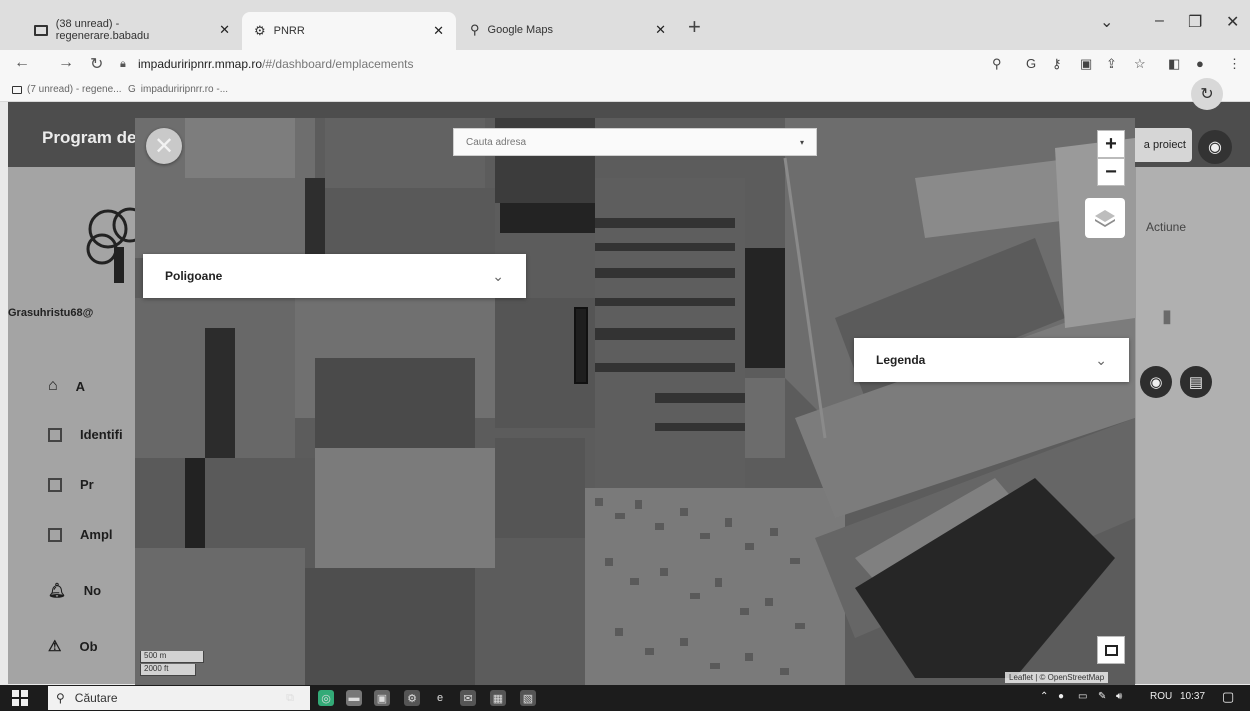  What do you see at coordinates (1086, 64) in the screenshot?
I see `translate-icon: ▣` at bounding box center [1086, 64].